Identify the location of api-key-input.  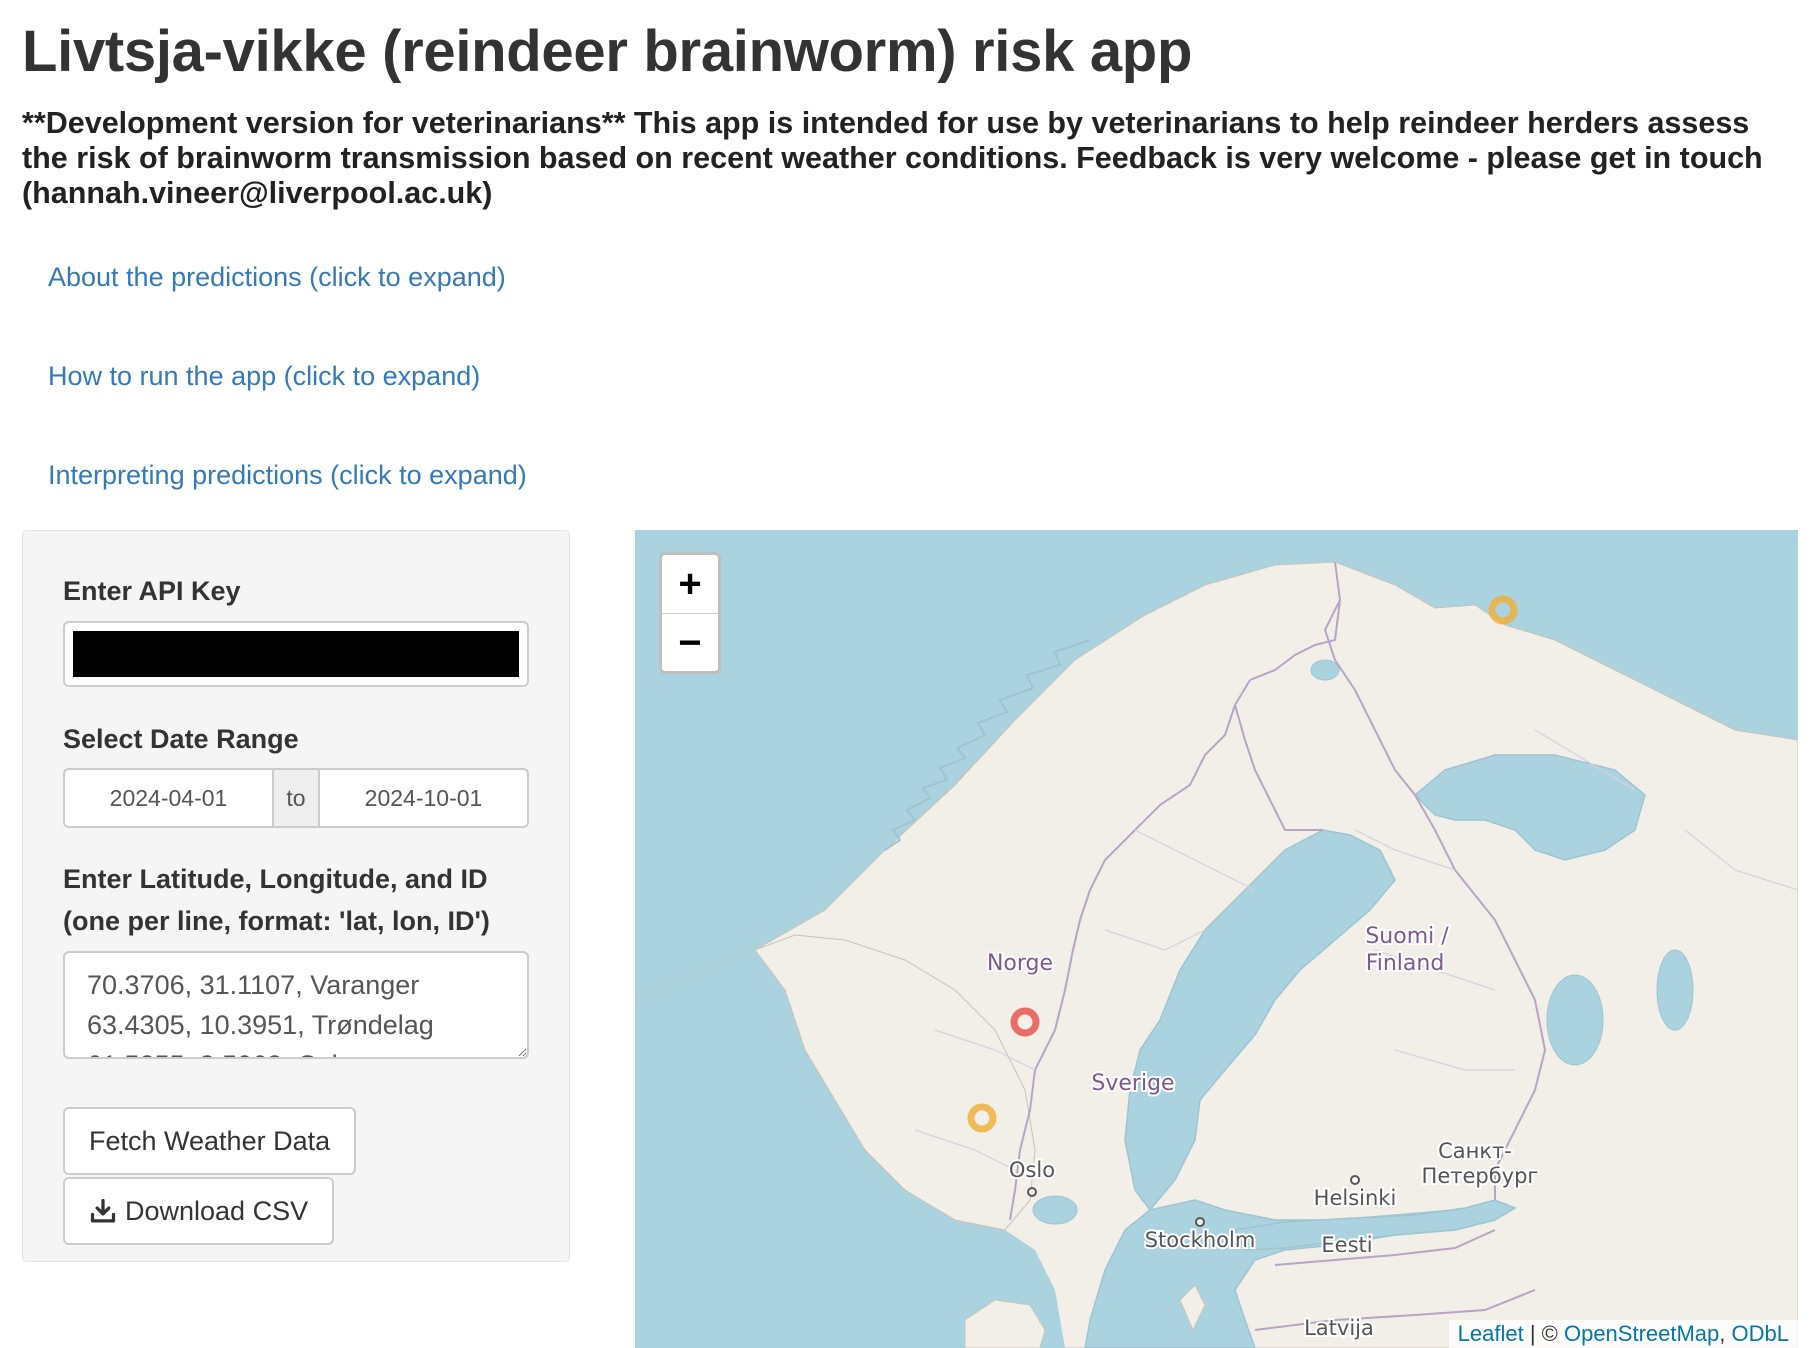
(296, 654).